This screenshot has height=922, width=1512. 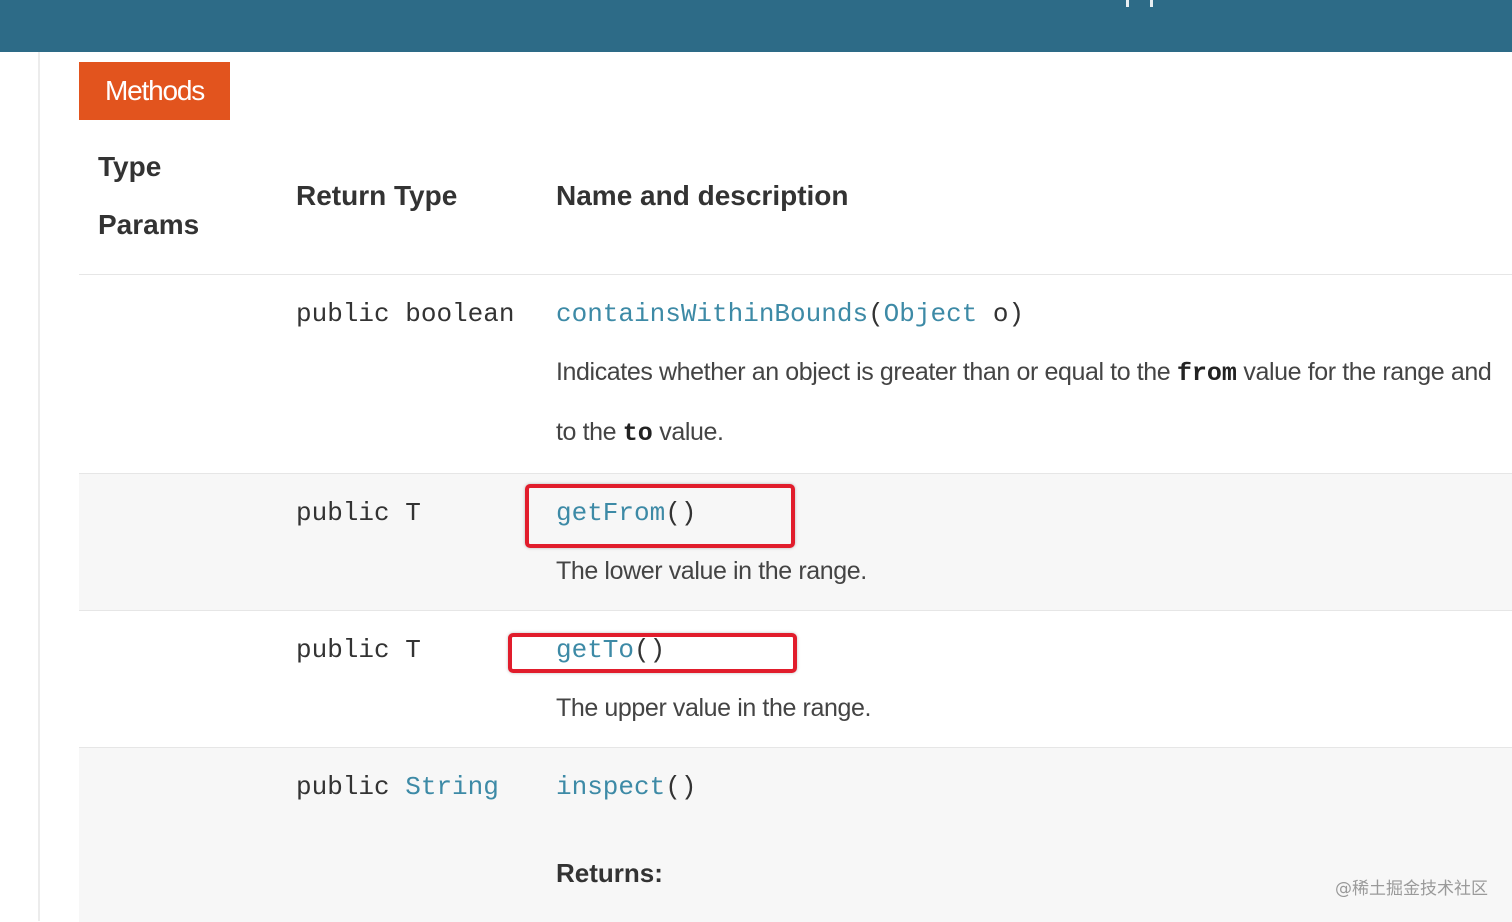 What do you see at coordinates (931, 314) in the screenshot?
I see `param-type-link: Object` at bounding box center [931, 314].